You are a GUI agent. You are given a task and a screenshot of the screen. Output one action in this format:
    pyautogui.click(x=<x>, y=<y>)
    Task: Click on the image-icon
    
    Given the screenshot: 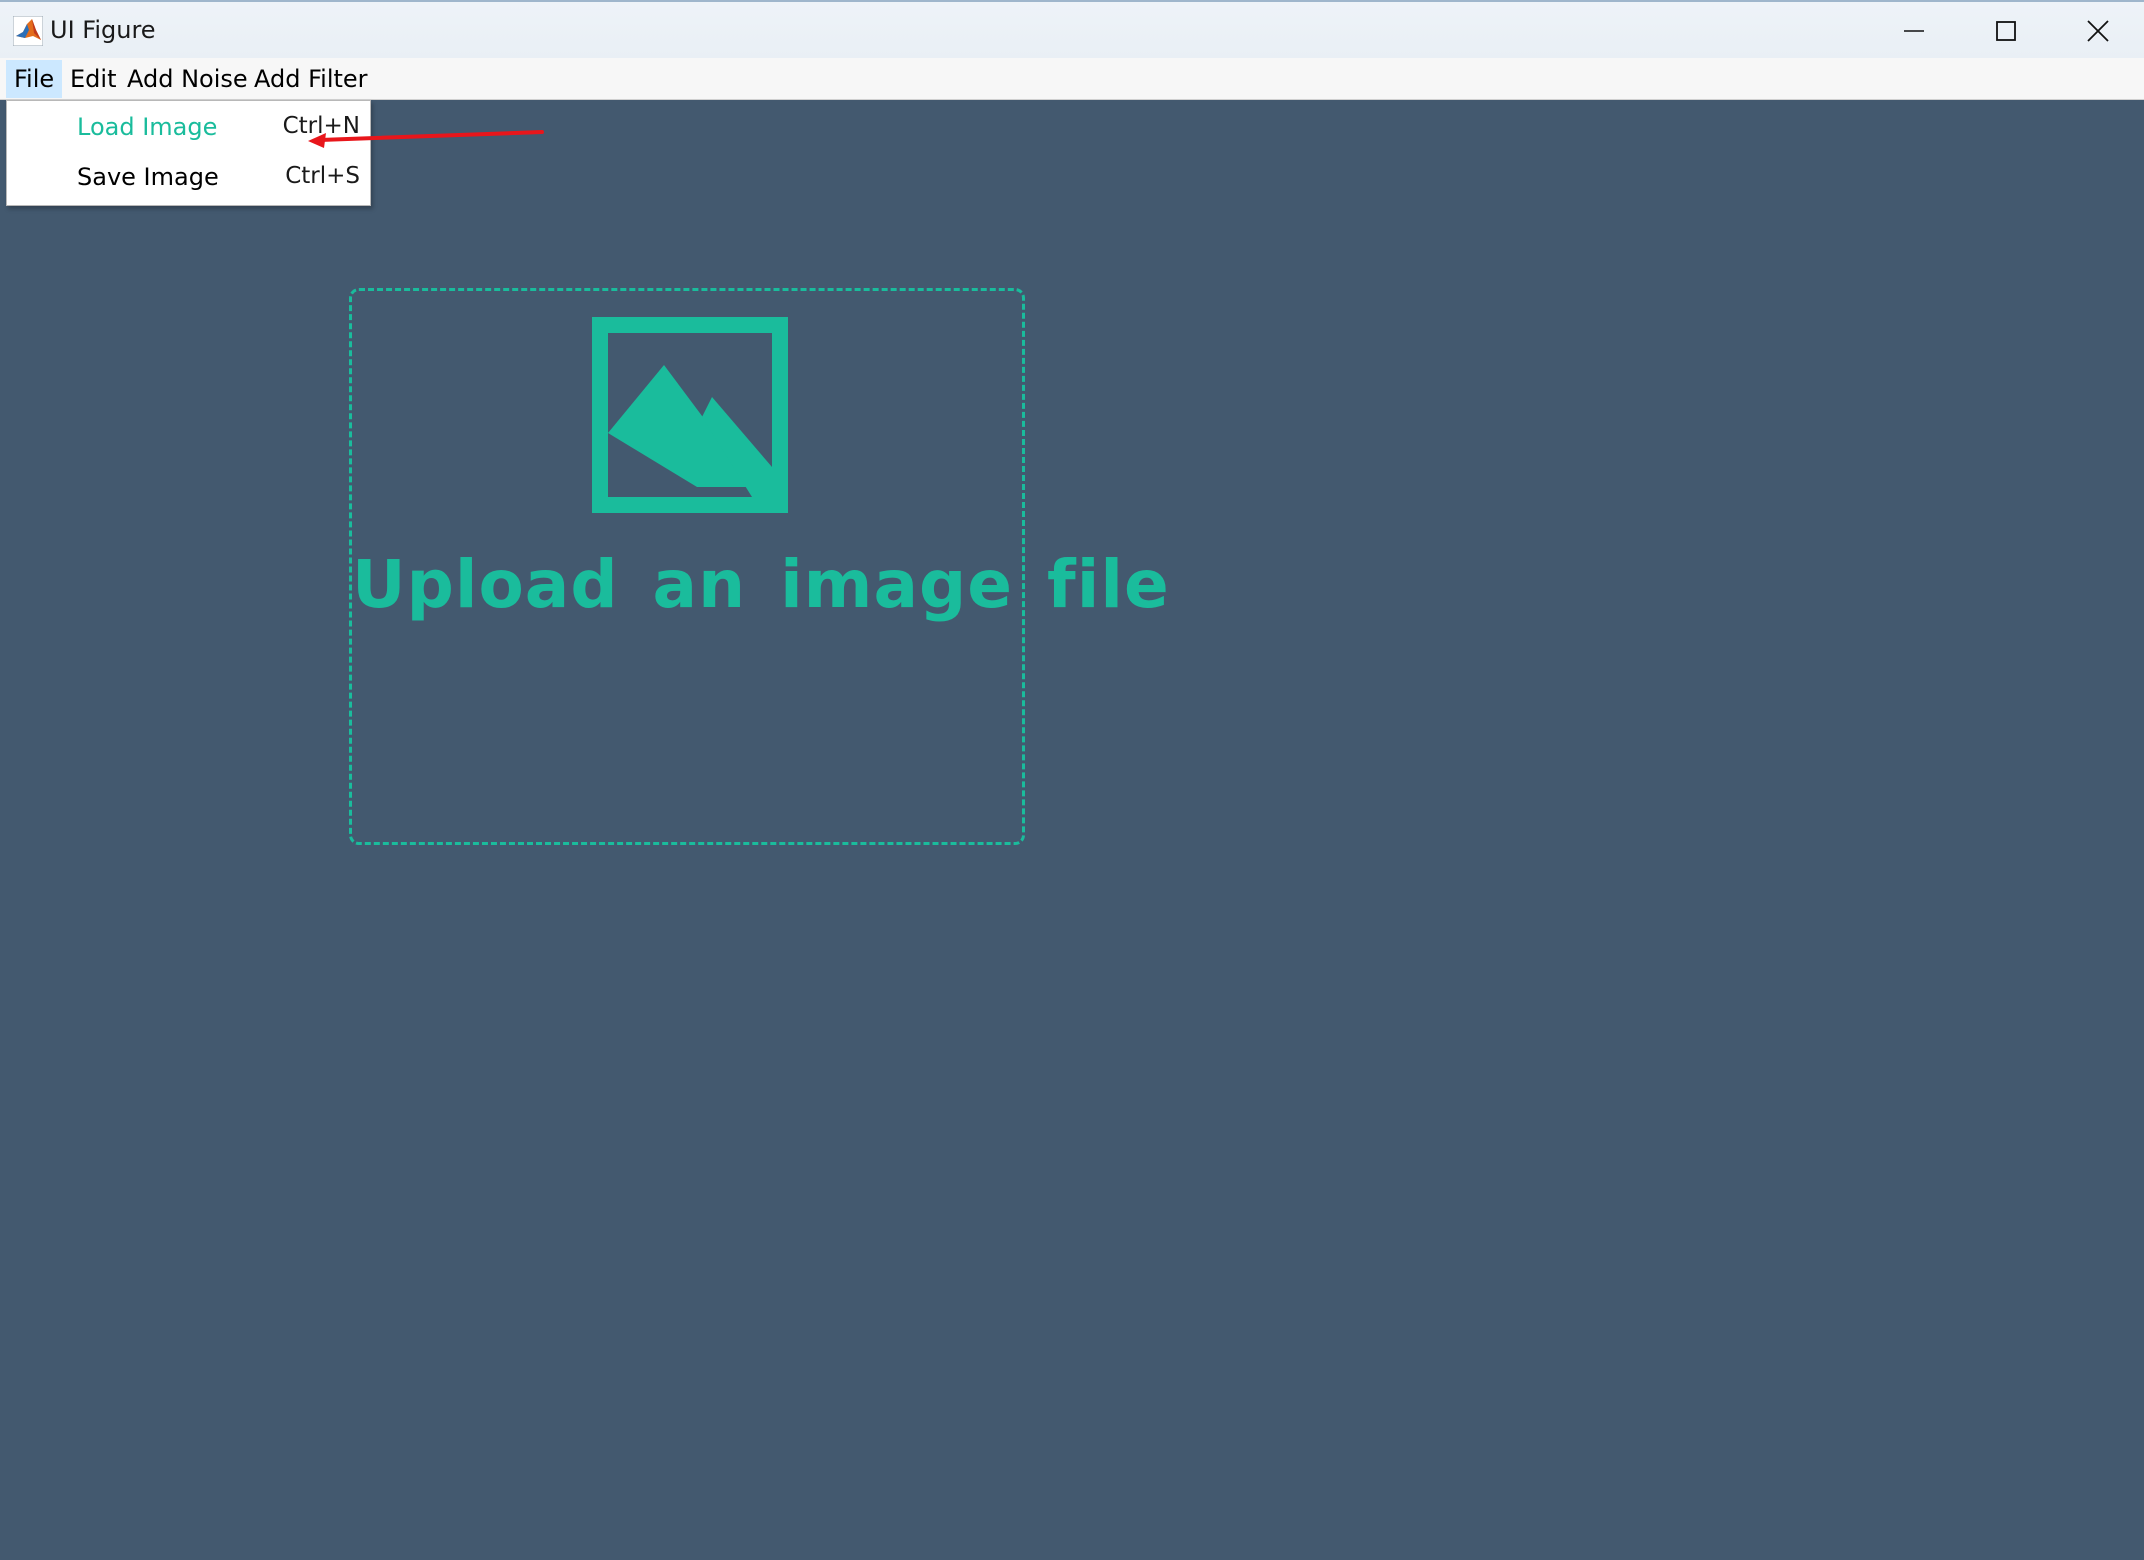 What is the action you would take?
    pyautogui.click(x=690, y=415)
    